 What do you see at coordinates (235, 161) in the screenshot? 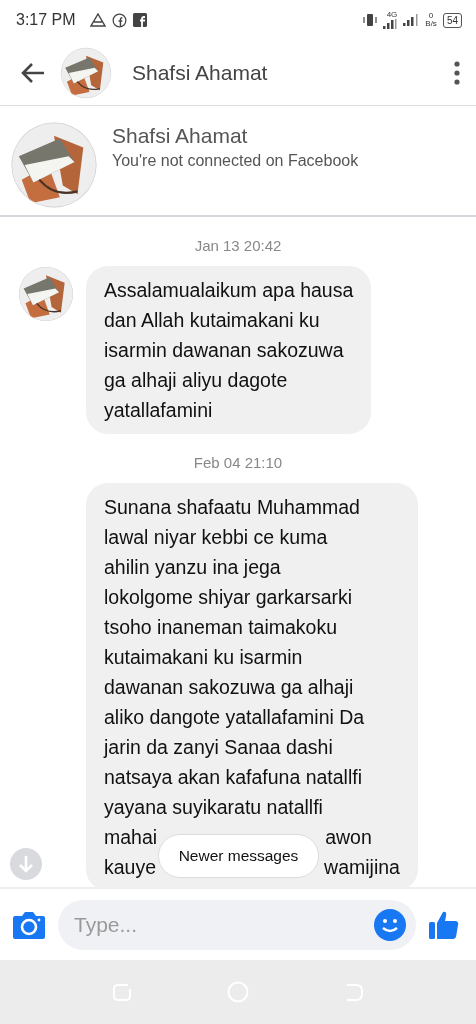
I see `profile-subtitle: You're not connected on Facebook` at bounding box center [235, 161].